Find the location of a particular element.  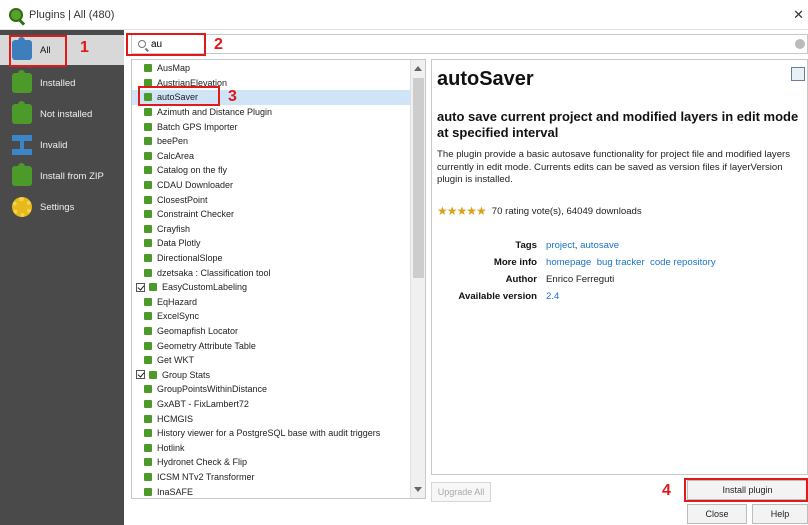

sidebar-item-not-installed: Not installed is located at coordinates (62, 114).